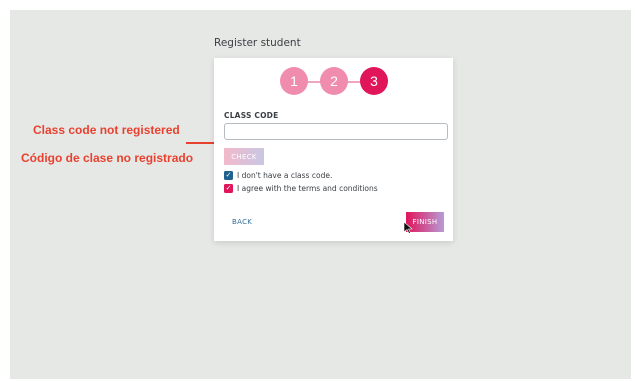  I want to click on annotation-english: Class code not registered, so click(106, 130).